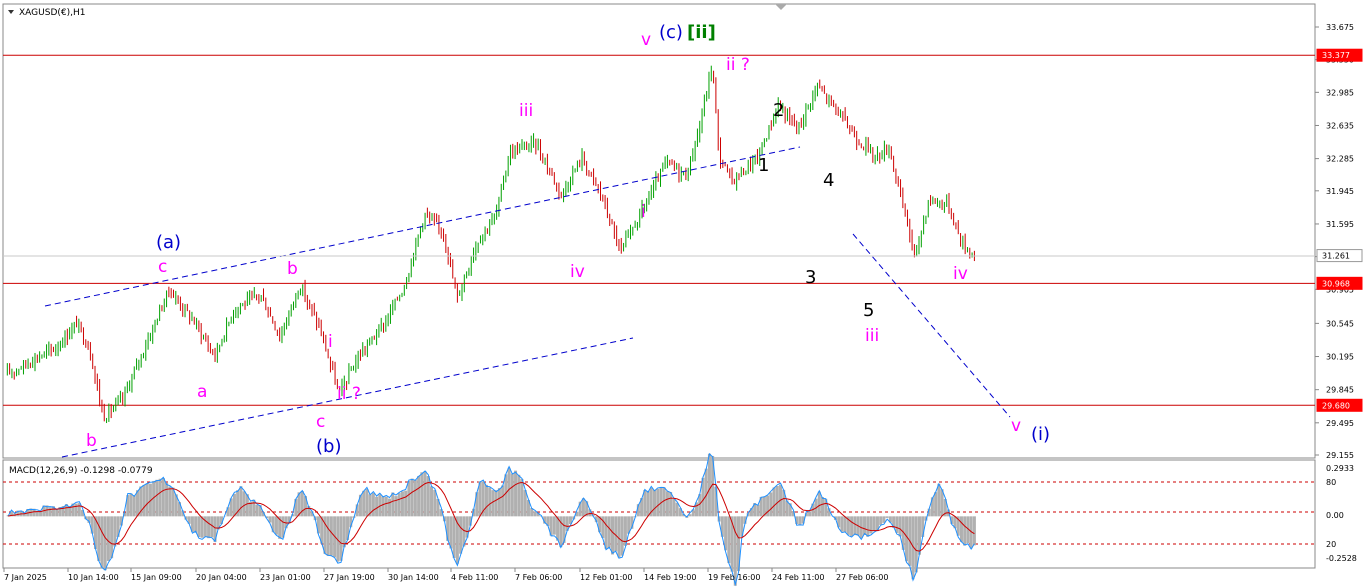 This screenshot has width=1366, height=588. I want to click on wave-label: 1, so click(763, 165).